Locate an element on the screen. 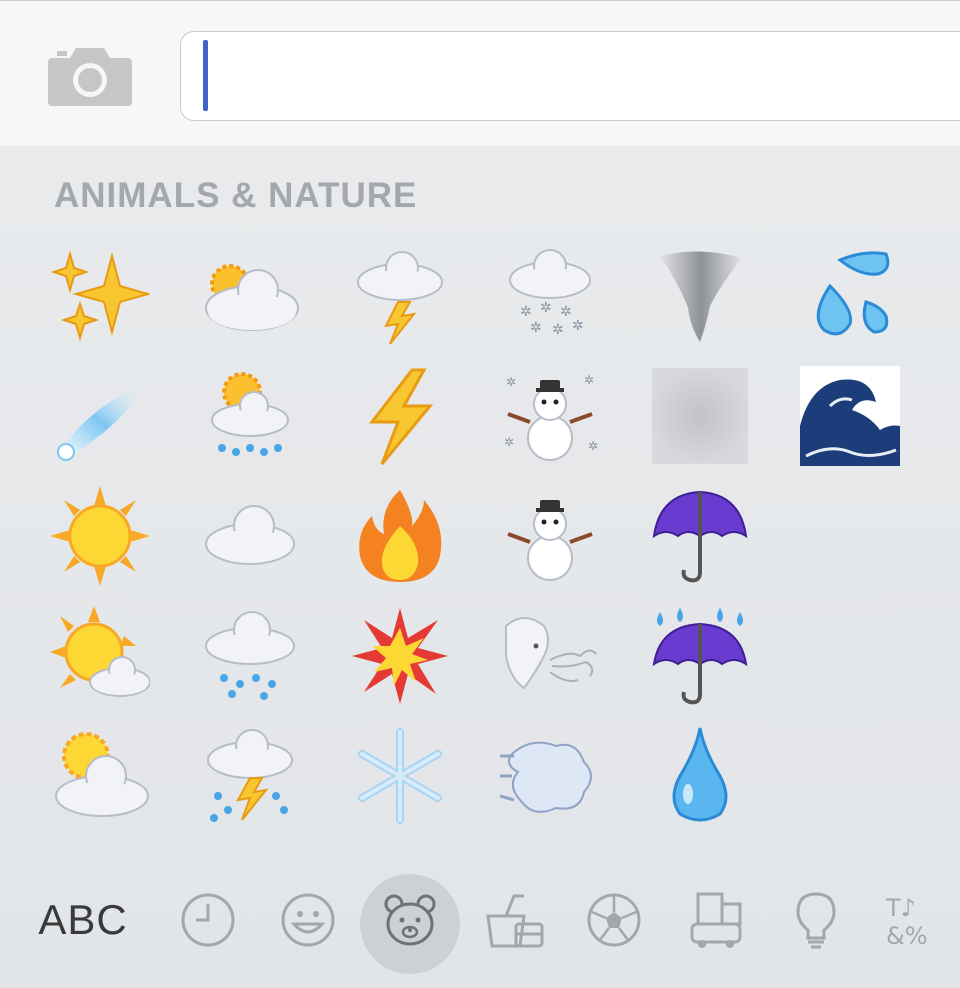 The image size is (960, 988). droplet-emoji is located at coordinates (700, 776).